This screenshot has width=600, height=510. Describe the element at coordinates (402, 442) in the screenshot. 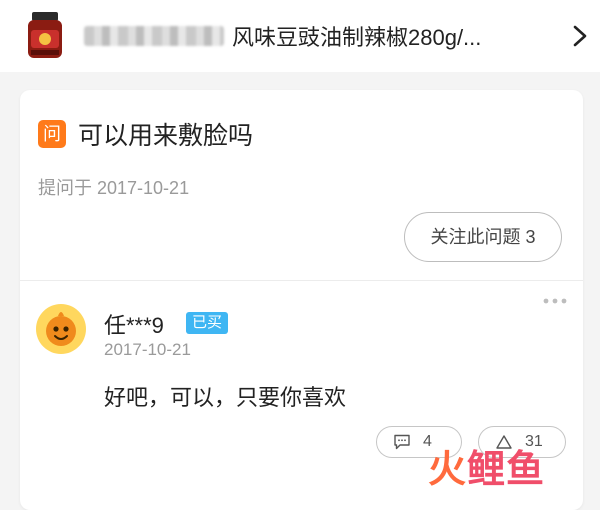

I see `comment-icon` at that location.